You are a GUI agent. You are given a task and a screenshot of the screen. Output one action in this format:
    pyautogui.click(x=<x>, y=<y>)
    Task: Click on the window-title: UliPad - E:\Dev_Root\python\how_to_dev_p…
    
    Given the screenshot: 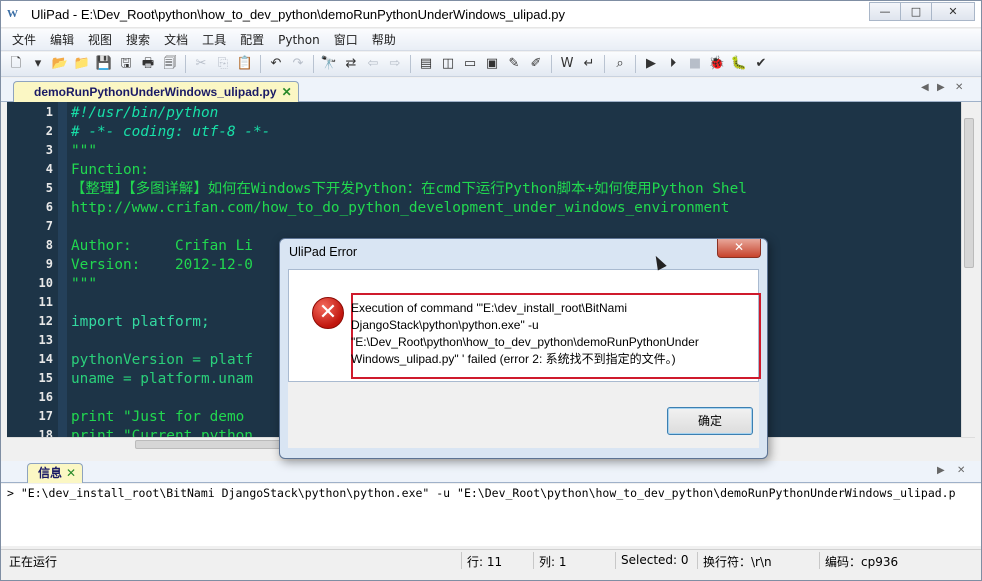 What is the action you would take?
    pyautogui.click(x=298, y=14)
    